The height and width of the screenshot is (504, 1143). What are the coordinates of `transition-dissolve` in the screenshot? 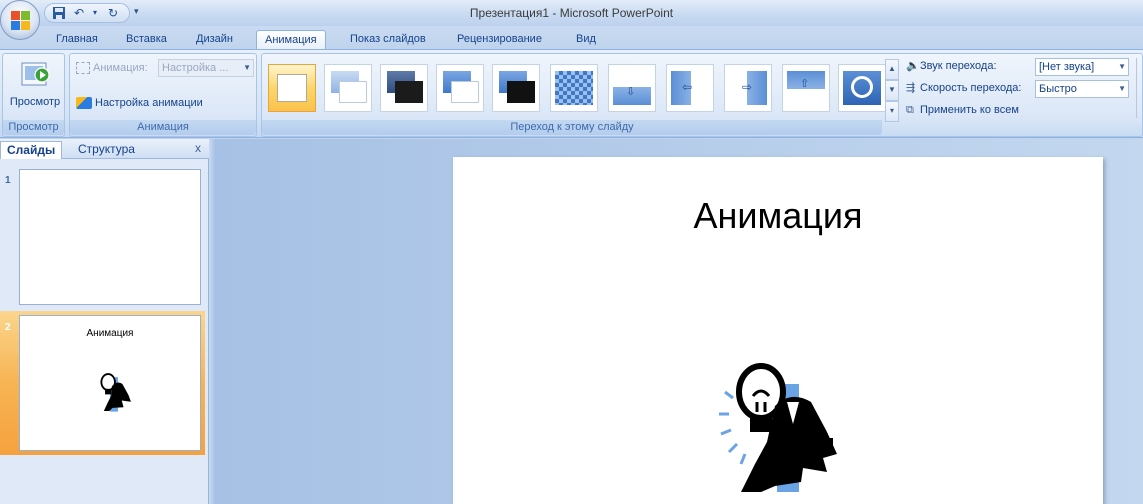 It's located at (574, 88).